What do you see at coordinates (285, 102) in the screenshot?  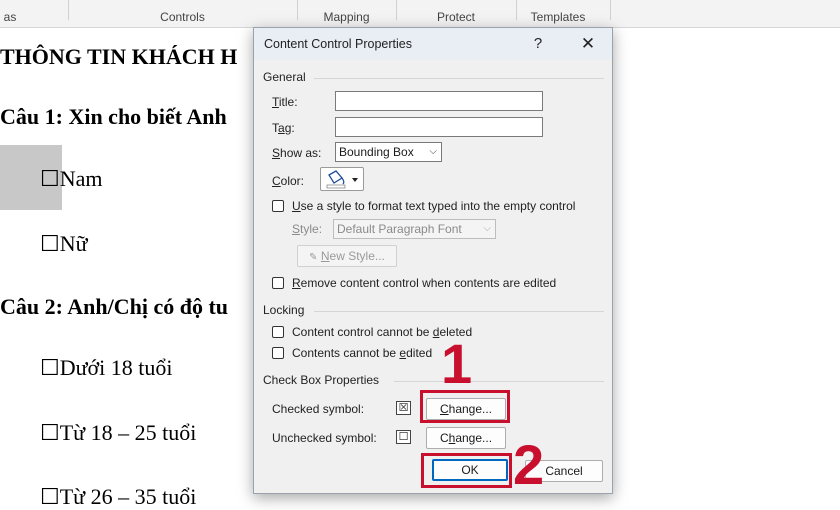 I see `title-label: Title:` at bounding box center [285, 102].